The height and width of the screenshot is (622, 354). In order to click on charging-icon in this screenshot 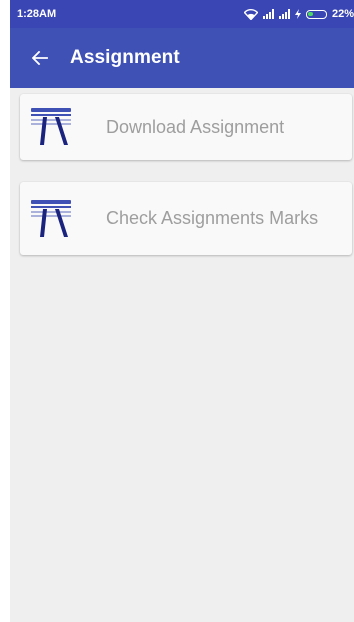, I will do `click(297, 14)`.